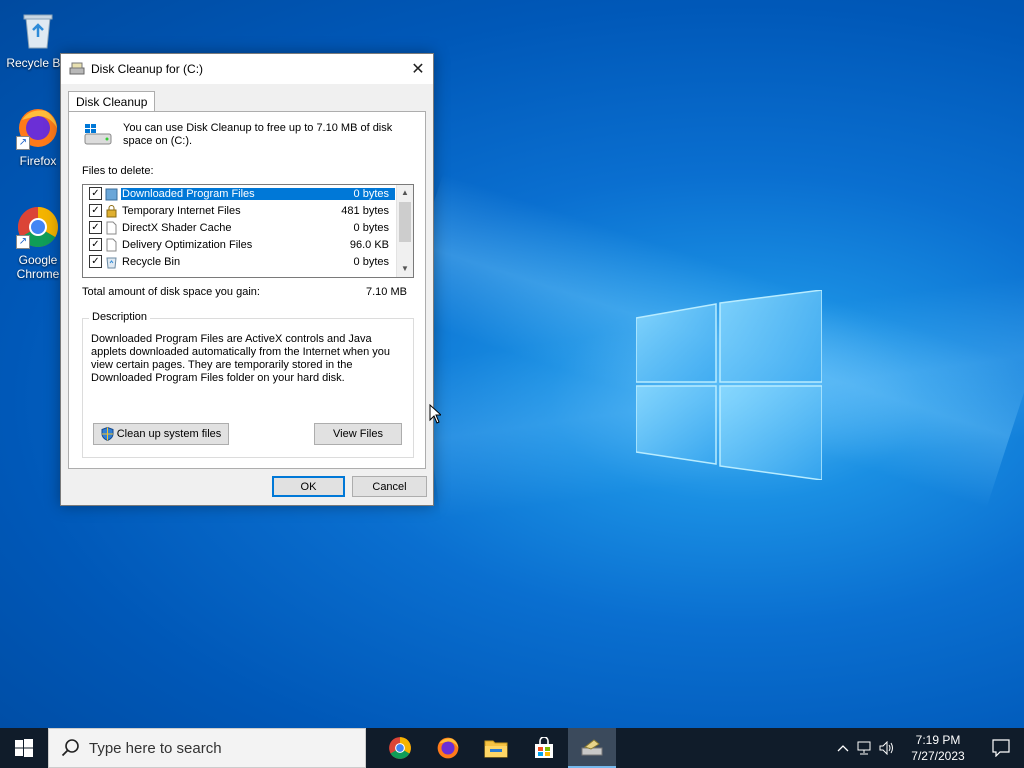  I want to click on dialog-title: Disk Cleanup for (C:), so click(147, 69).